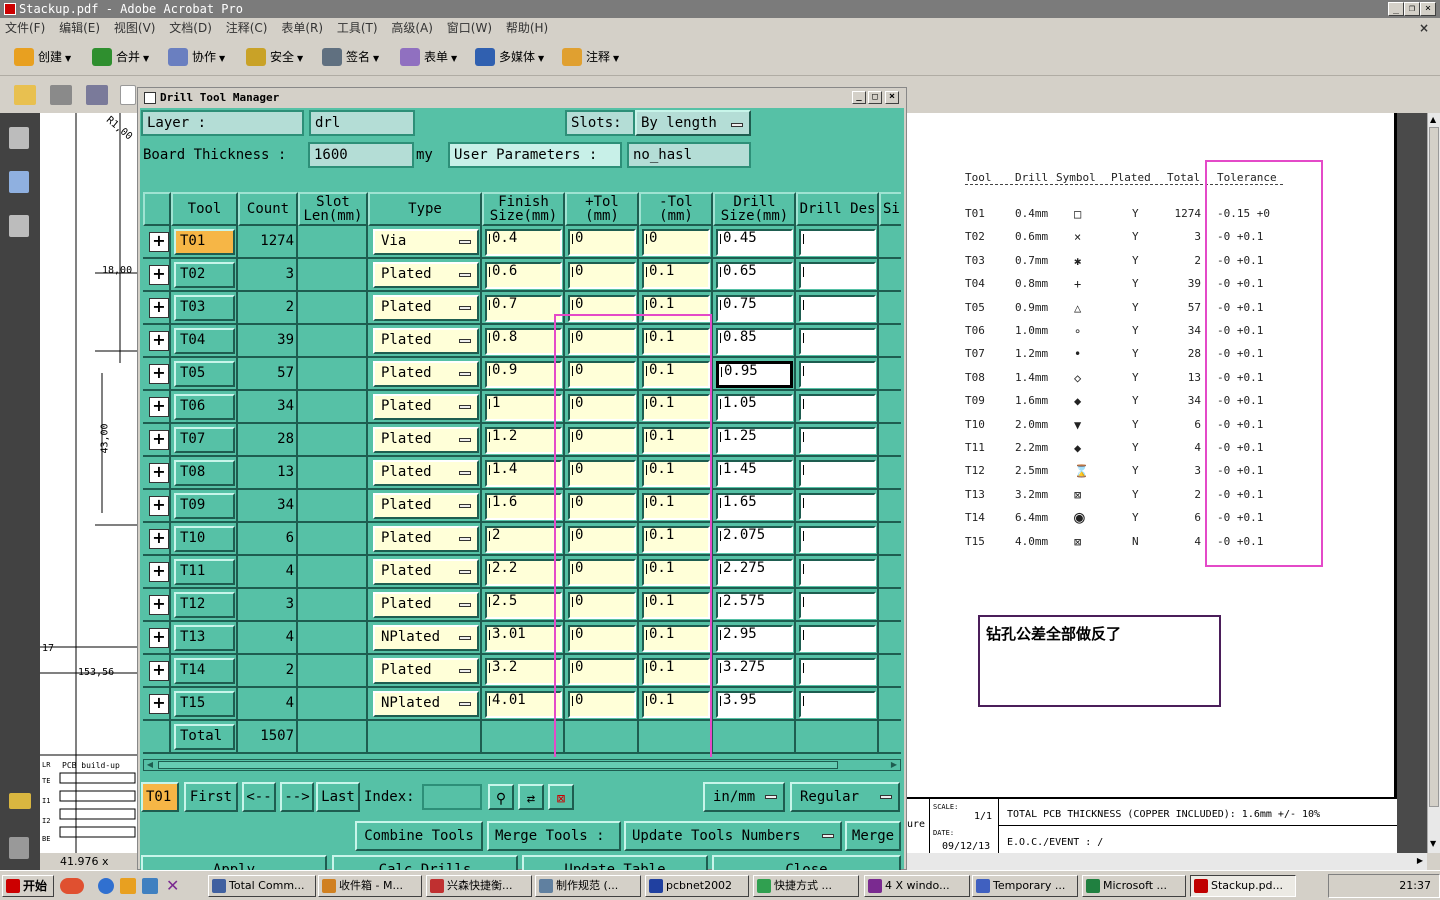  Describe the element at coordinates (1099, 661) in the screenshot. I see `annotation-note: 钻孔公差全部做反了` at that location.